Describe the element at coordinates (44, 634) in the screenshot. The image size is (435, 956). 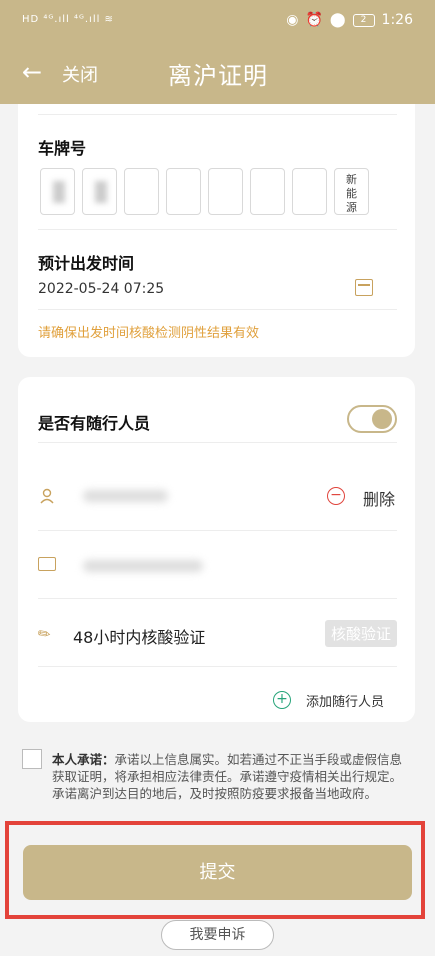
I see `syringe-icon: ✎` at that location.